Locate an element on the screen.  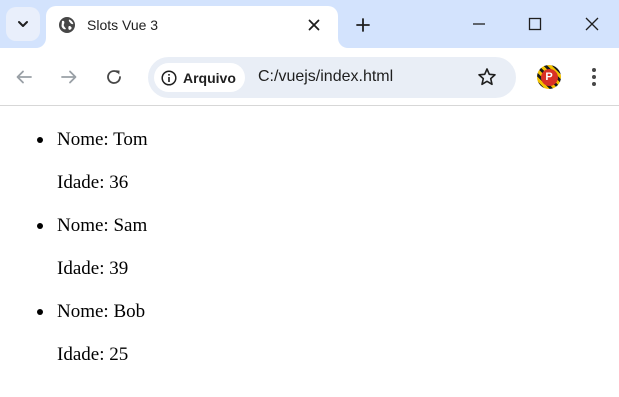
tab-title: Slots Vue 3 is located at coordinates (123, 25).